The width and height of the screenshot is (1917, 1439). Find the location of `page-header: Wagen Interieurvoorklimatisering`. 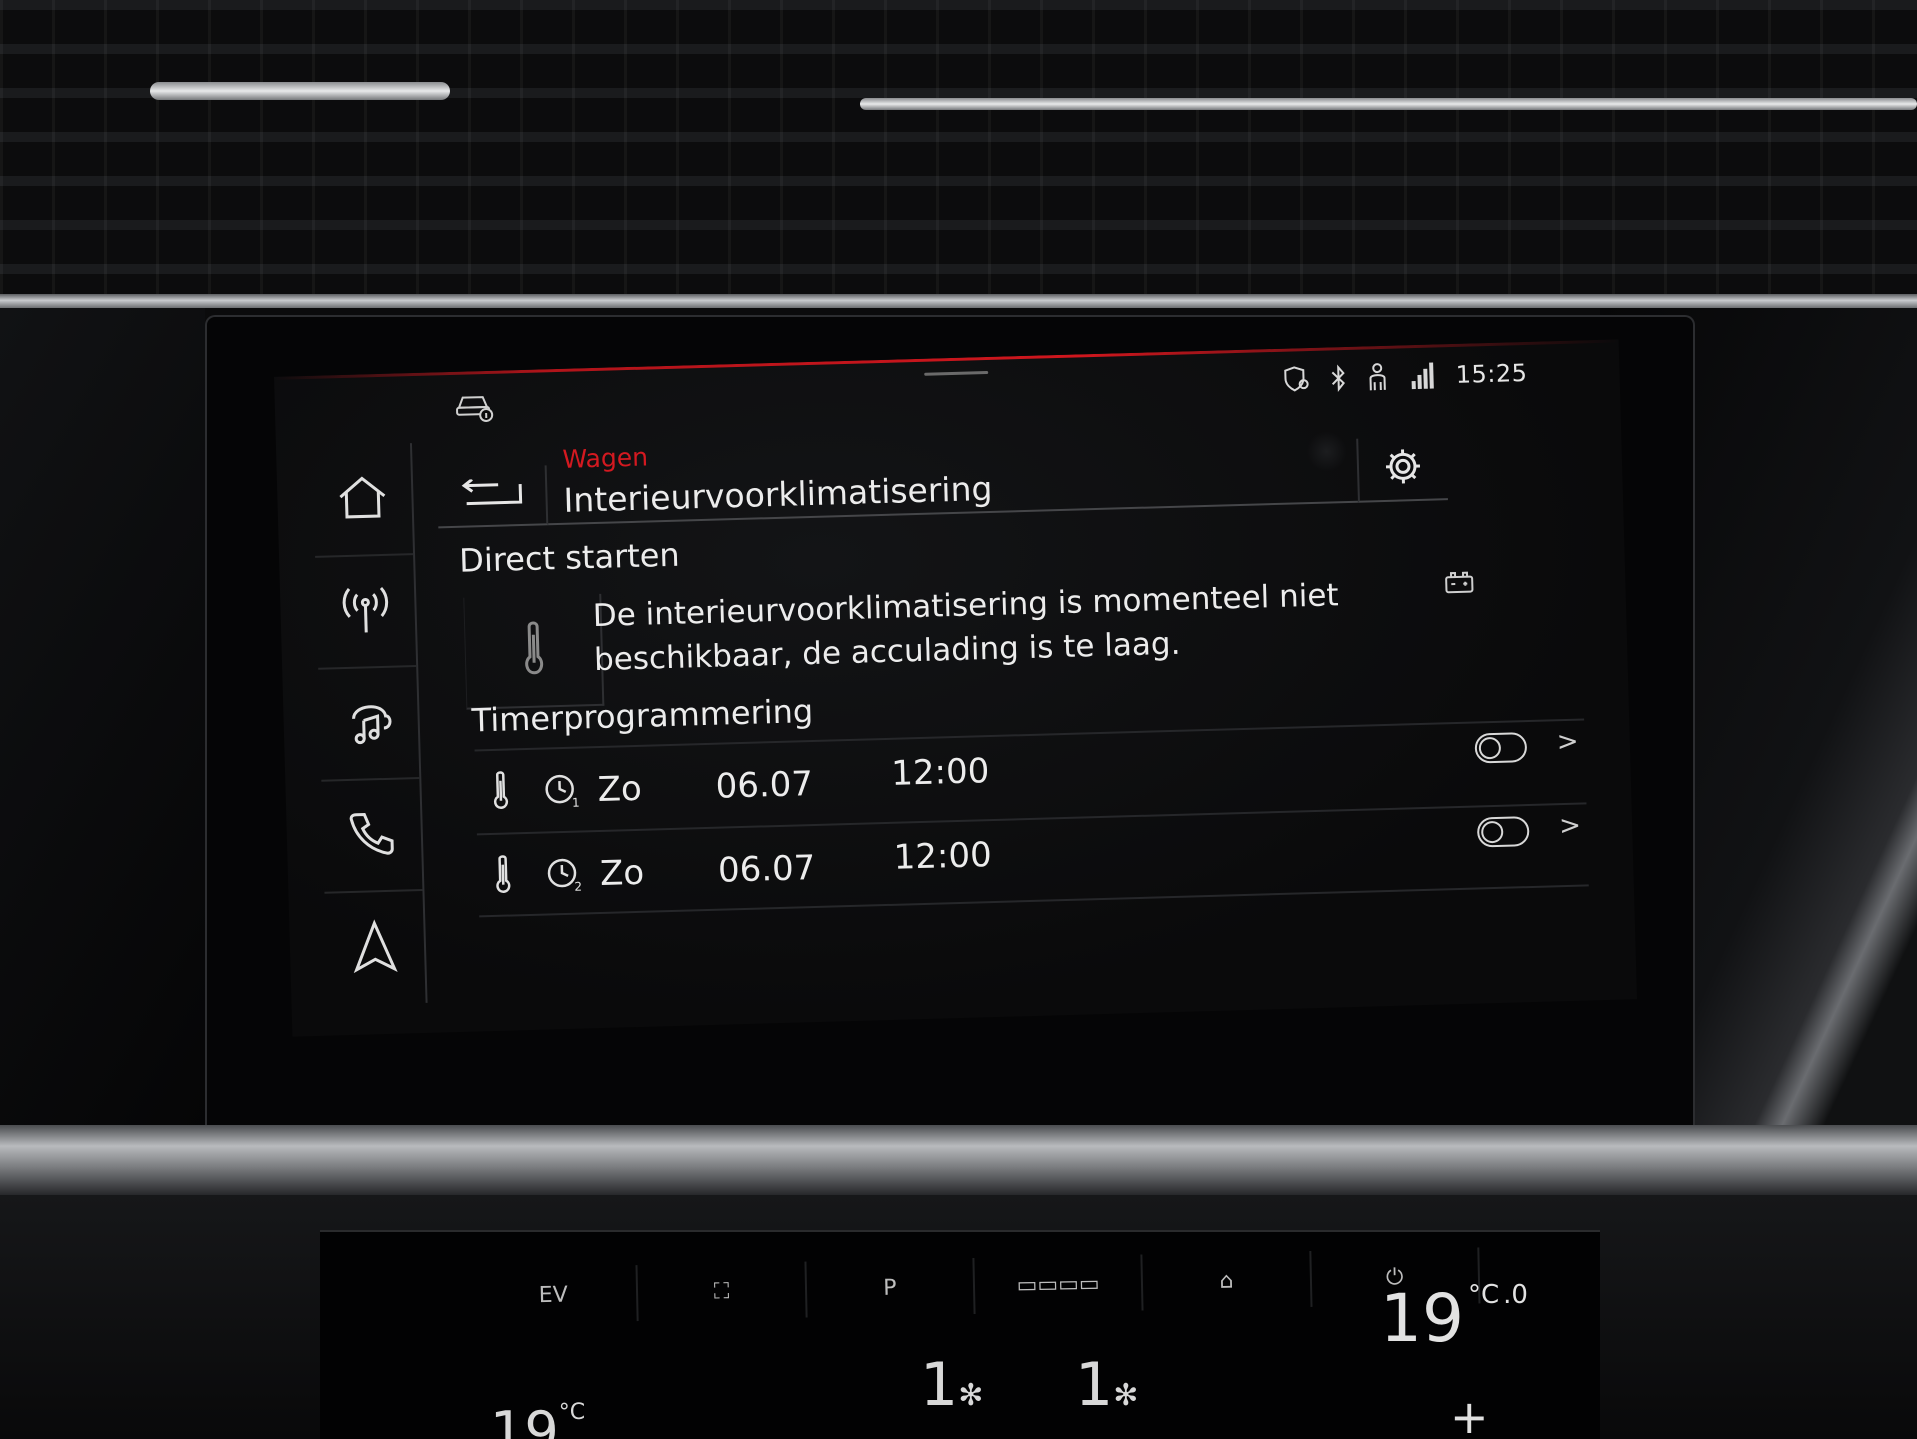

page-header: Wagen Interieurvoorklimatisering is located at coordinates (967, 474).